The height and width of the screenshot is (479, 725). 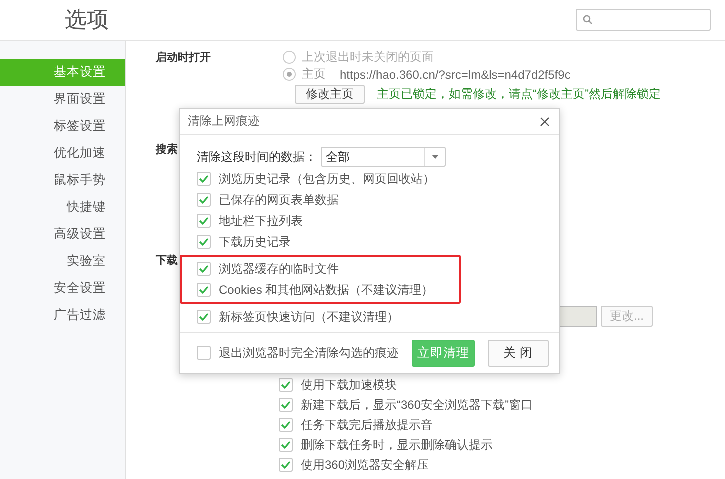 I want to click on sidebar-item: 鼠标手势, so click(x=62, y=180).